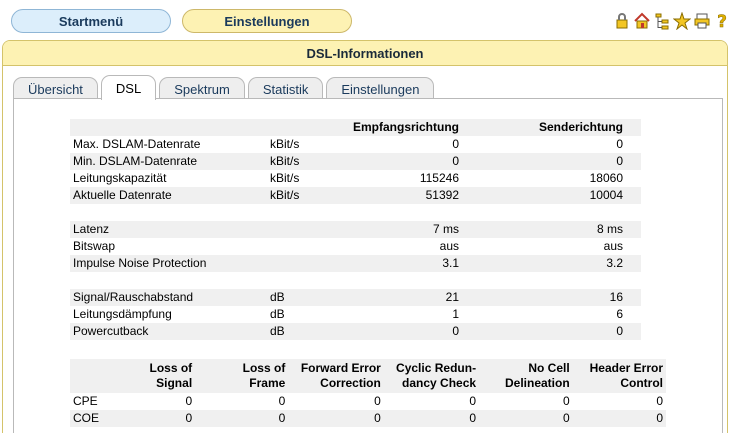  I want to click on cell-up: 0, so click(544, 331).